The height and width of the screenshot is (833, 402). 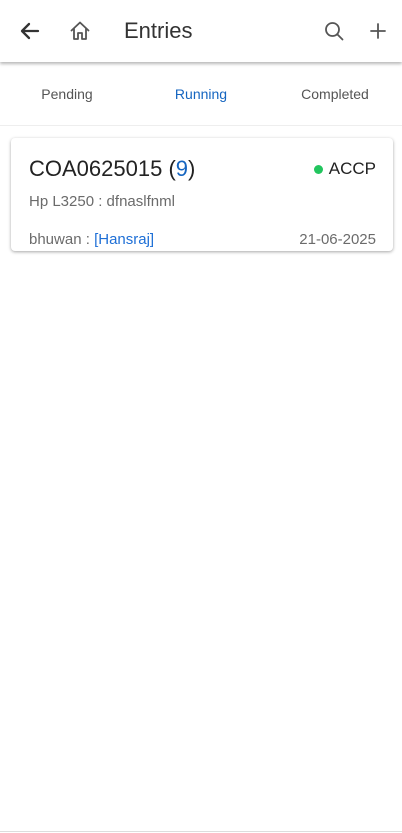 What do you see at coordinates (318, 169) in the screenshot?
I see `status-dot-icon` at bounding box center [318, 169].